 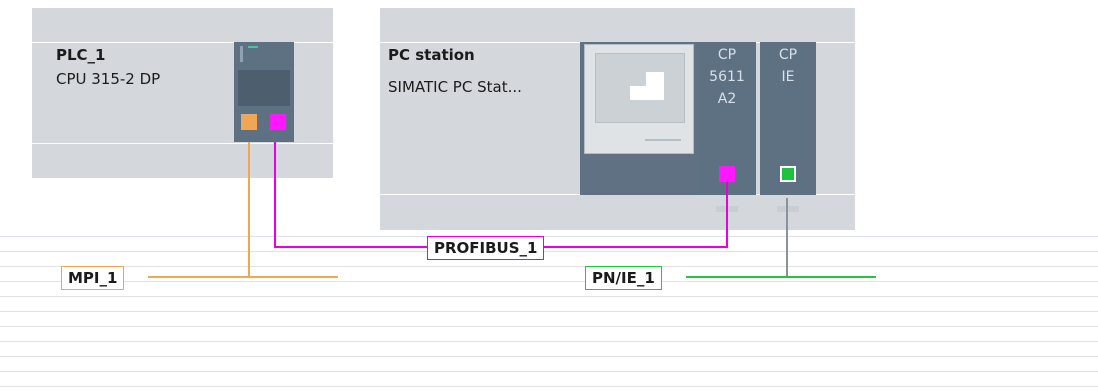 What do you see at coordinates (727, 215) in the screenshot?
I see `profibus-drop-line-pc` at bounding box center [727, 215].